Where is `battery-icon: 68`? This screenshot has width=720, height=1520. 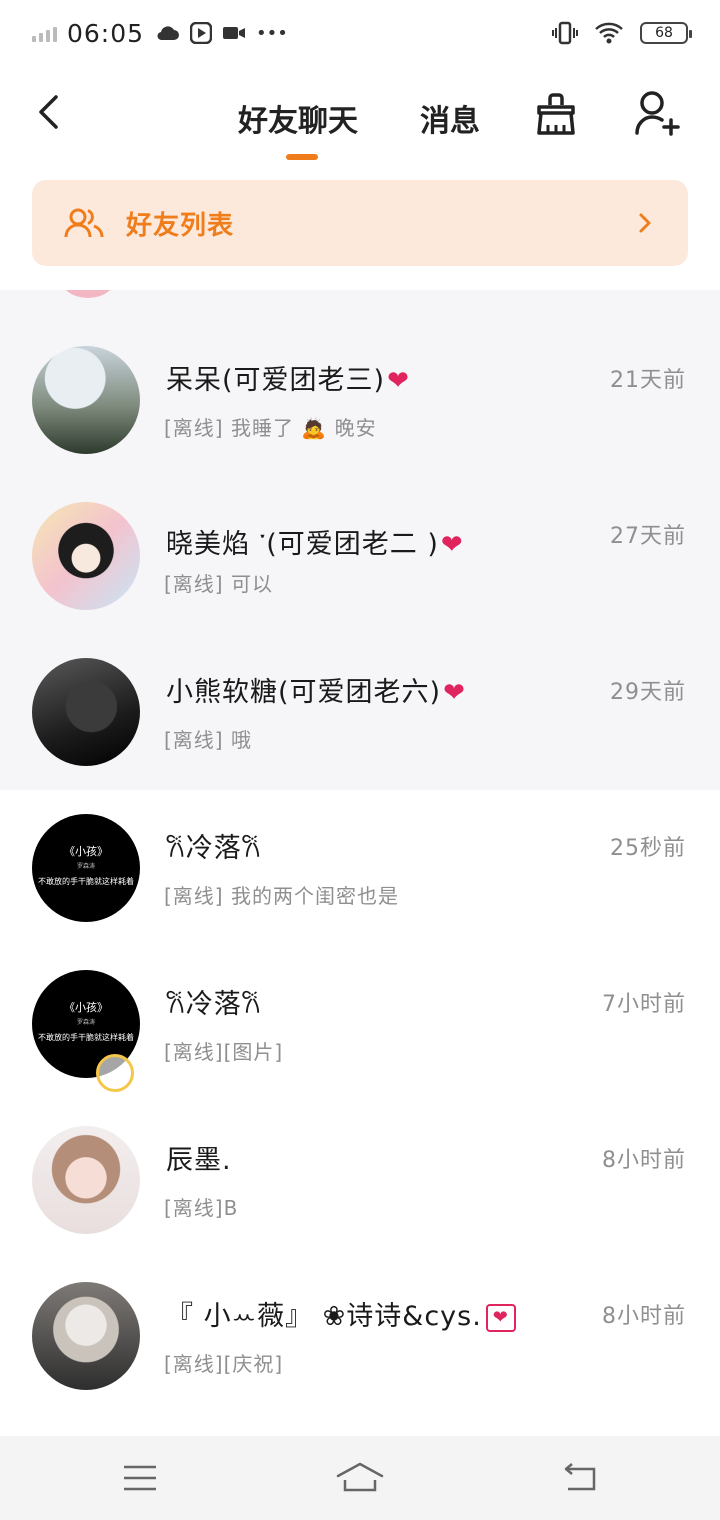 battery-icon: 68 is located at coordinates (666, 33).